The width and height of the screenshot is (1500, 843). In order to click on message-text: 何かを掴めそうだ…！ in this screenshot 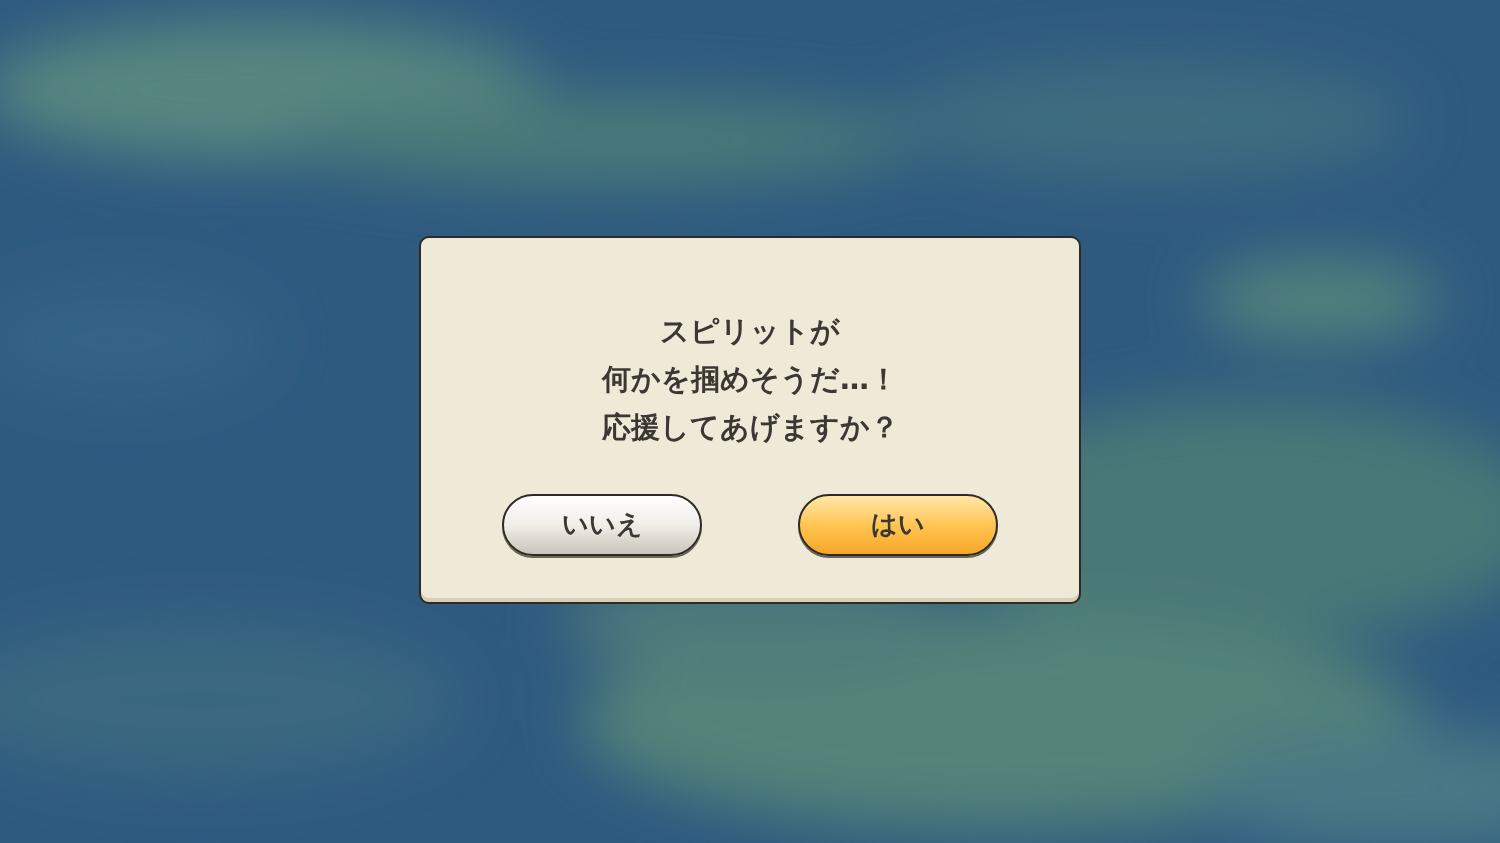, I will do `click(750, 379)`.